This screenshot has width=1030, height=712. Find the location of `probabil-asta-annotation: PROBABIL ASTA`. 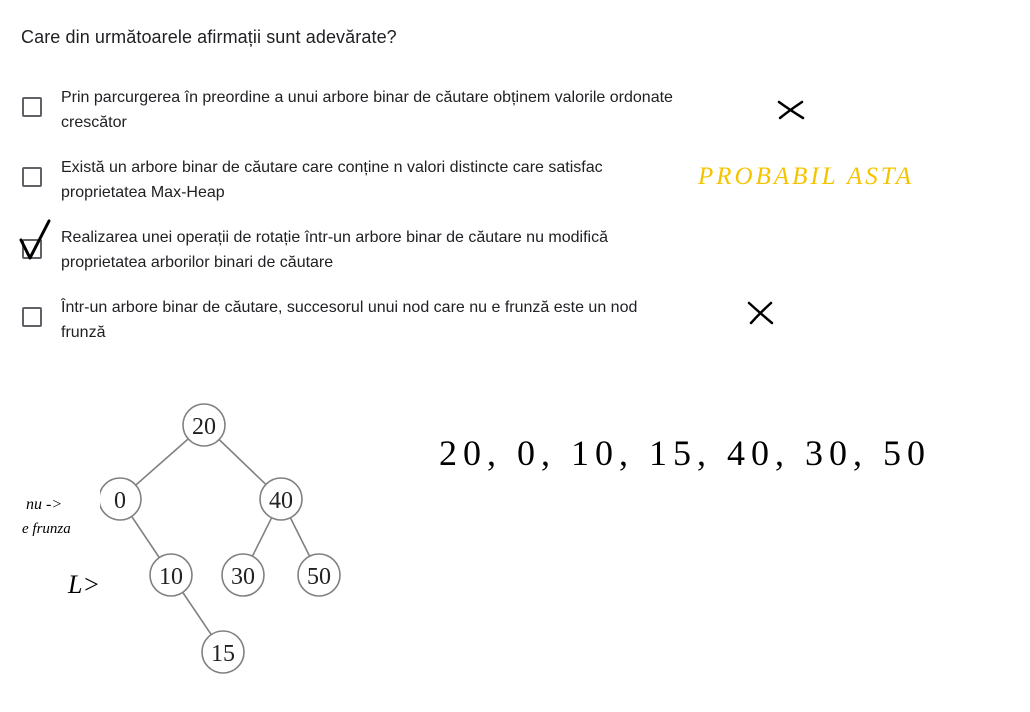

probabil-asta-annotation: PROBABIL ASTA is located at coordinates (805, 176).